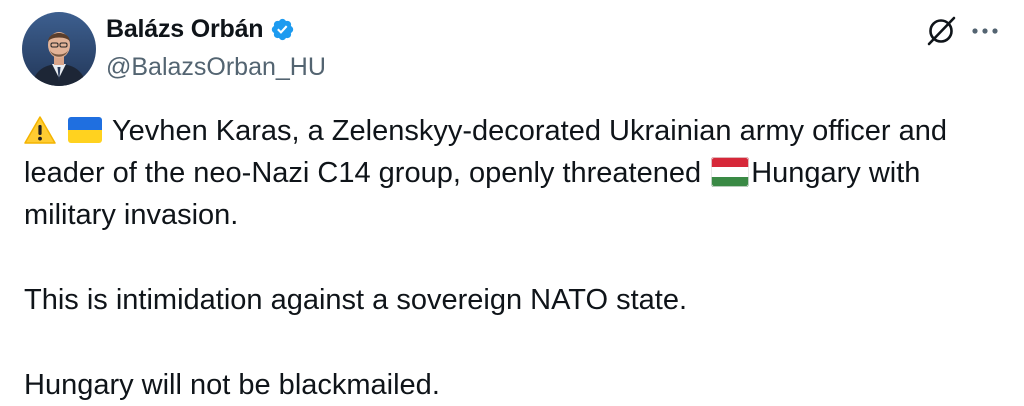 The width and height of the screenshot is (1024, 406). What do you see at coordinates (40, 130) in the screenshot?
I see `warning-emoji` at bounding box center [40, 130].